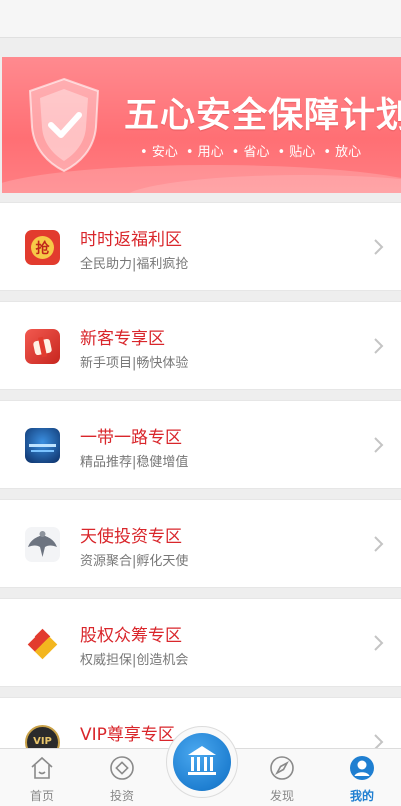  Describe the element at coordinates (131, 240) in the screenshot. I see `zone-title: 时时返福利区` at that location.